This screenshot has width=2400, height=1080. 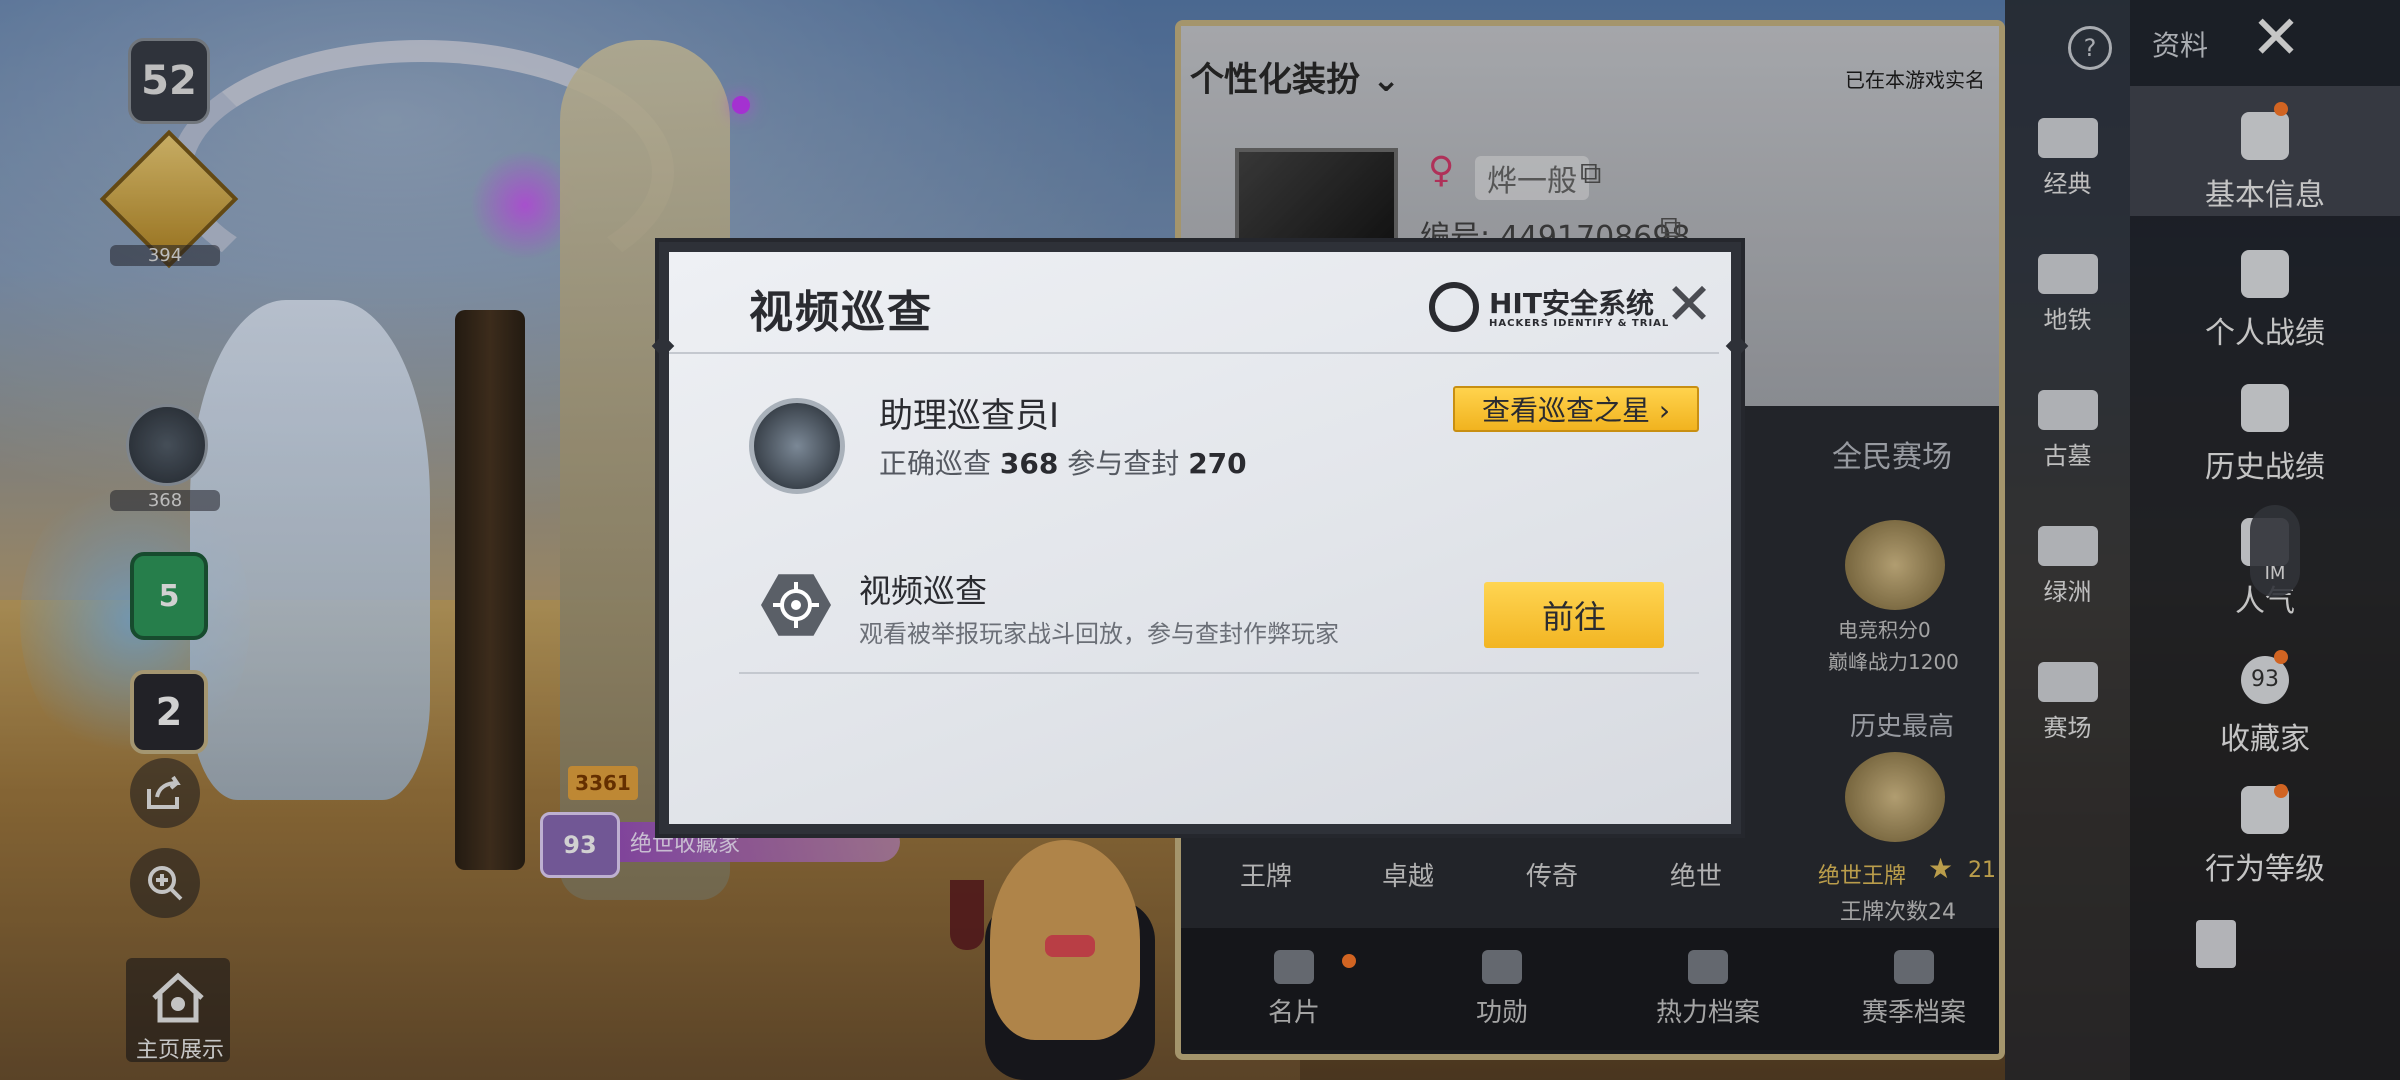 What do you see at coordinates (1574, 615) in the screenshot?
I see `go-button: 前往` at bounding box center [1574, 615].